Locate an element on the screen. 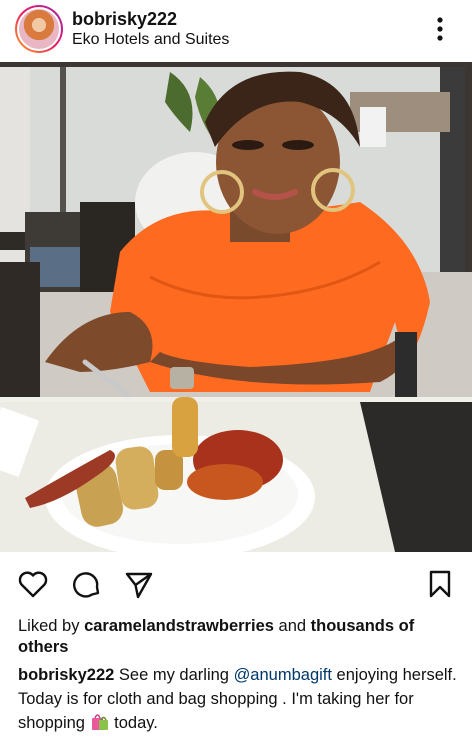 This screenshot has height=740, width=472. shopping-bags-icon is located at coordinates (100, 721).